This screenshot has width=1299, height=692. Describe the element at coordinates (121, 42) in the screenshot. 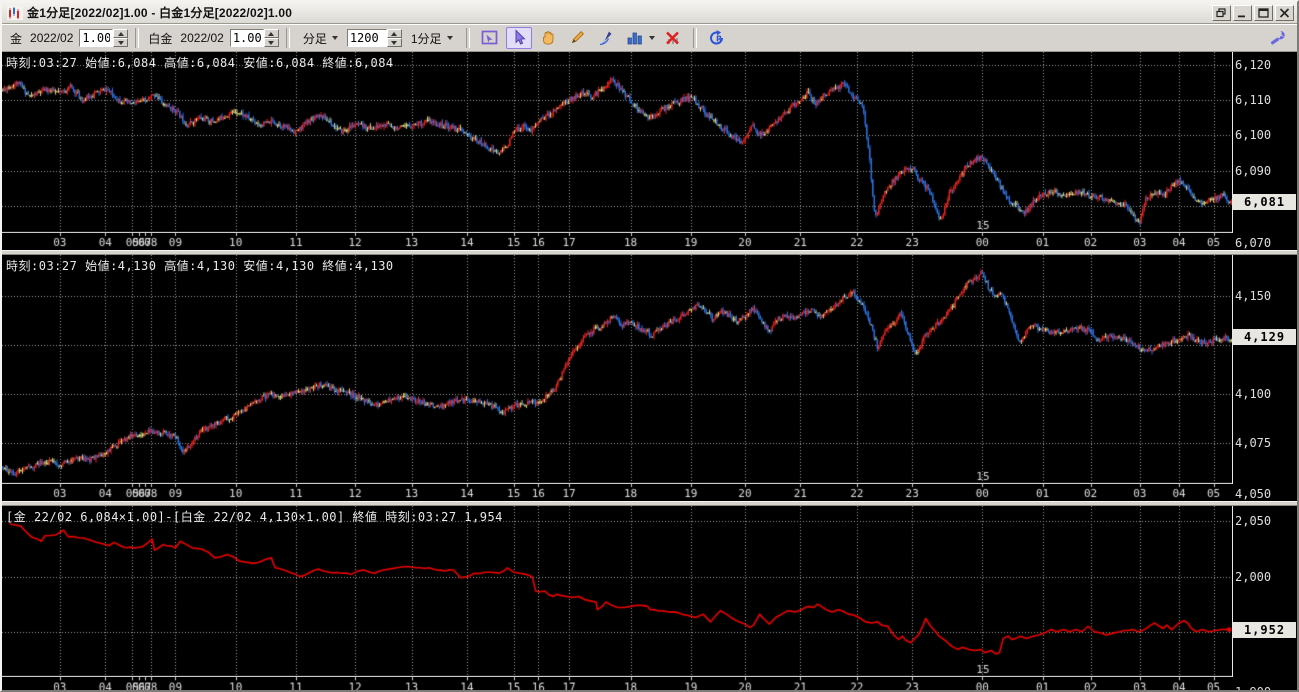

I see `gold-spin-down-button` at that location.